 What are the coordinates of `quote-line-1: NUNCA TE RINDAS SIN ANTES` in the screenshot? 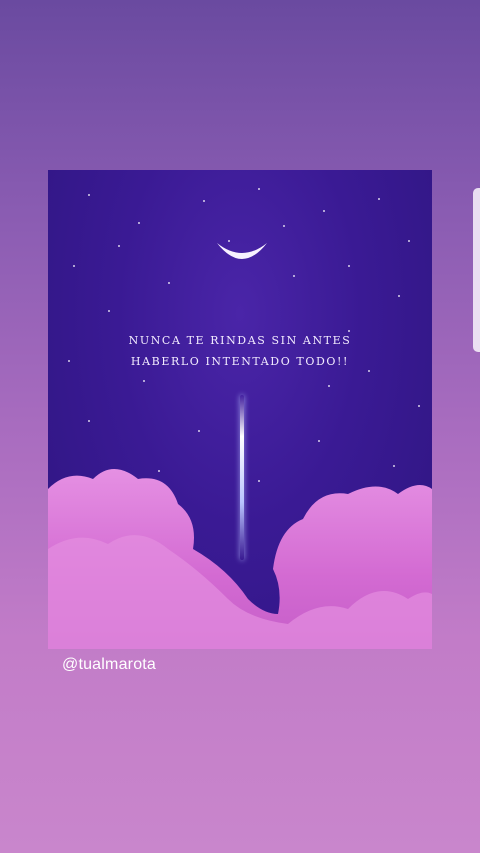 It's located at (240, 340).